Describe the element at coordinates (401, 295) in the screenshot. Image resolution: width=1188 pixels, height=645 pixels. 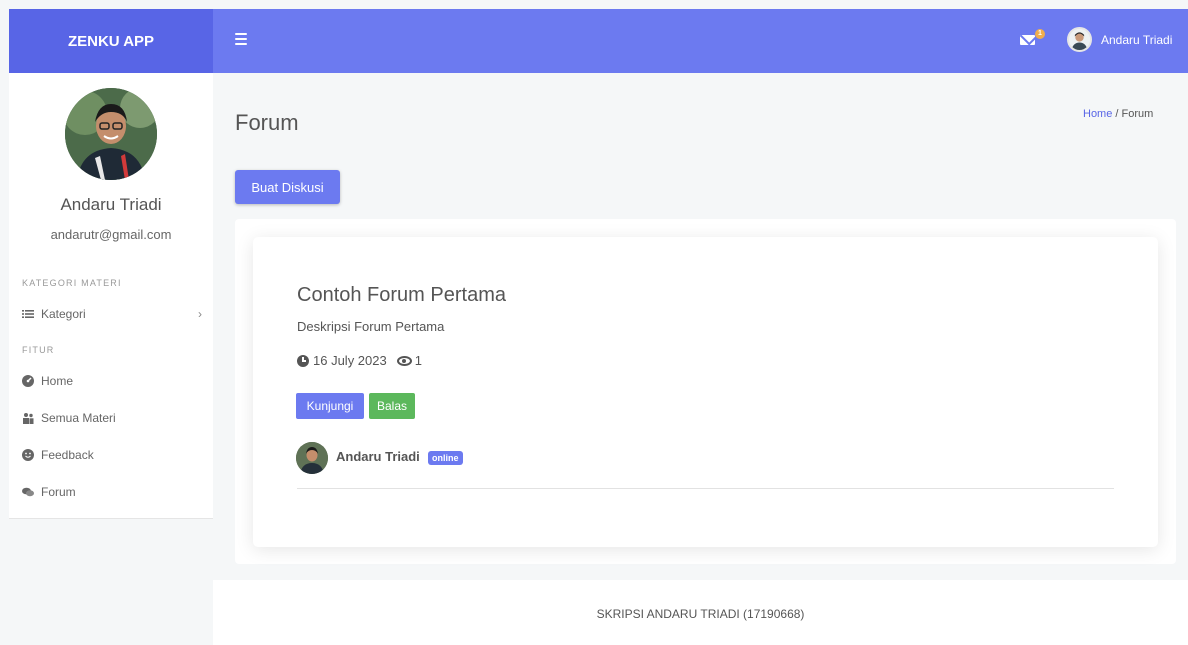
I see `forum-title: Contoh Forum Pertama` at that location.